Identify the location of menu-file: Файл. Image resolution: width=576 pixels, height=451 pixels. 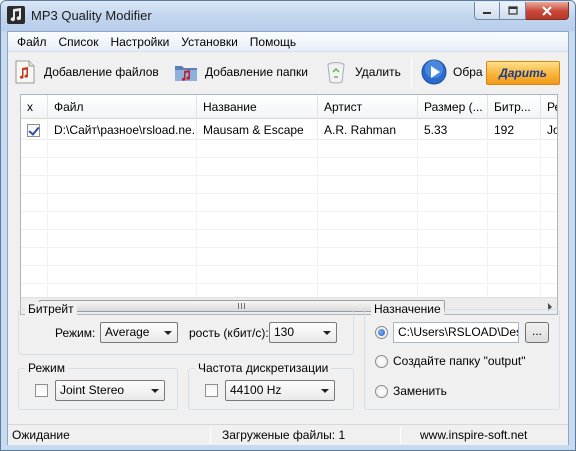
(32, 42).